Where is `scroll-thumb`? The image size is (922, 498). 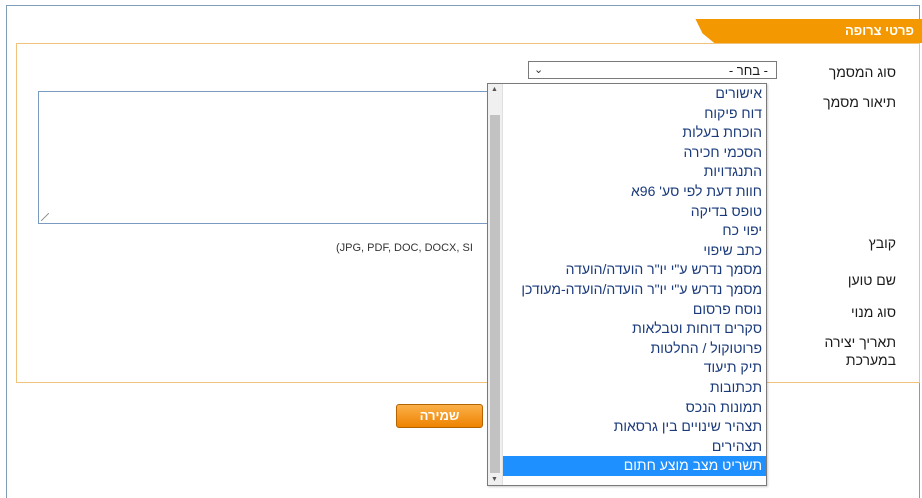 scroll-thumb is located at coordinates (495, 294).